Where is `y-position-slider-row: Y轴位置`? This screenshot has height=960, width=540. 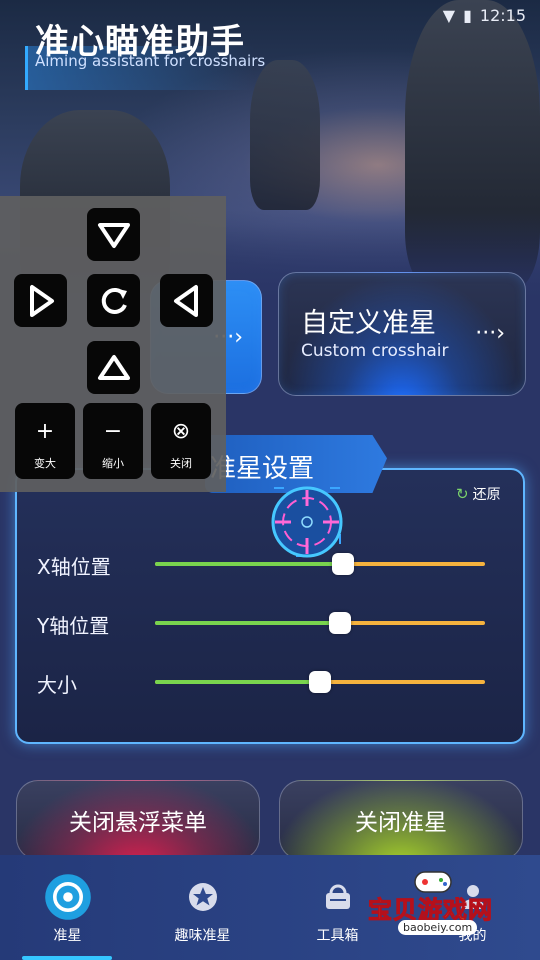 y-position-slider-row: Y轴位置 is located at coordinates (267, 623).